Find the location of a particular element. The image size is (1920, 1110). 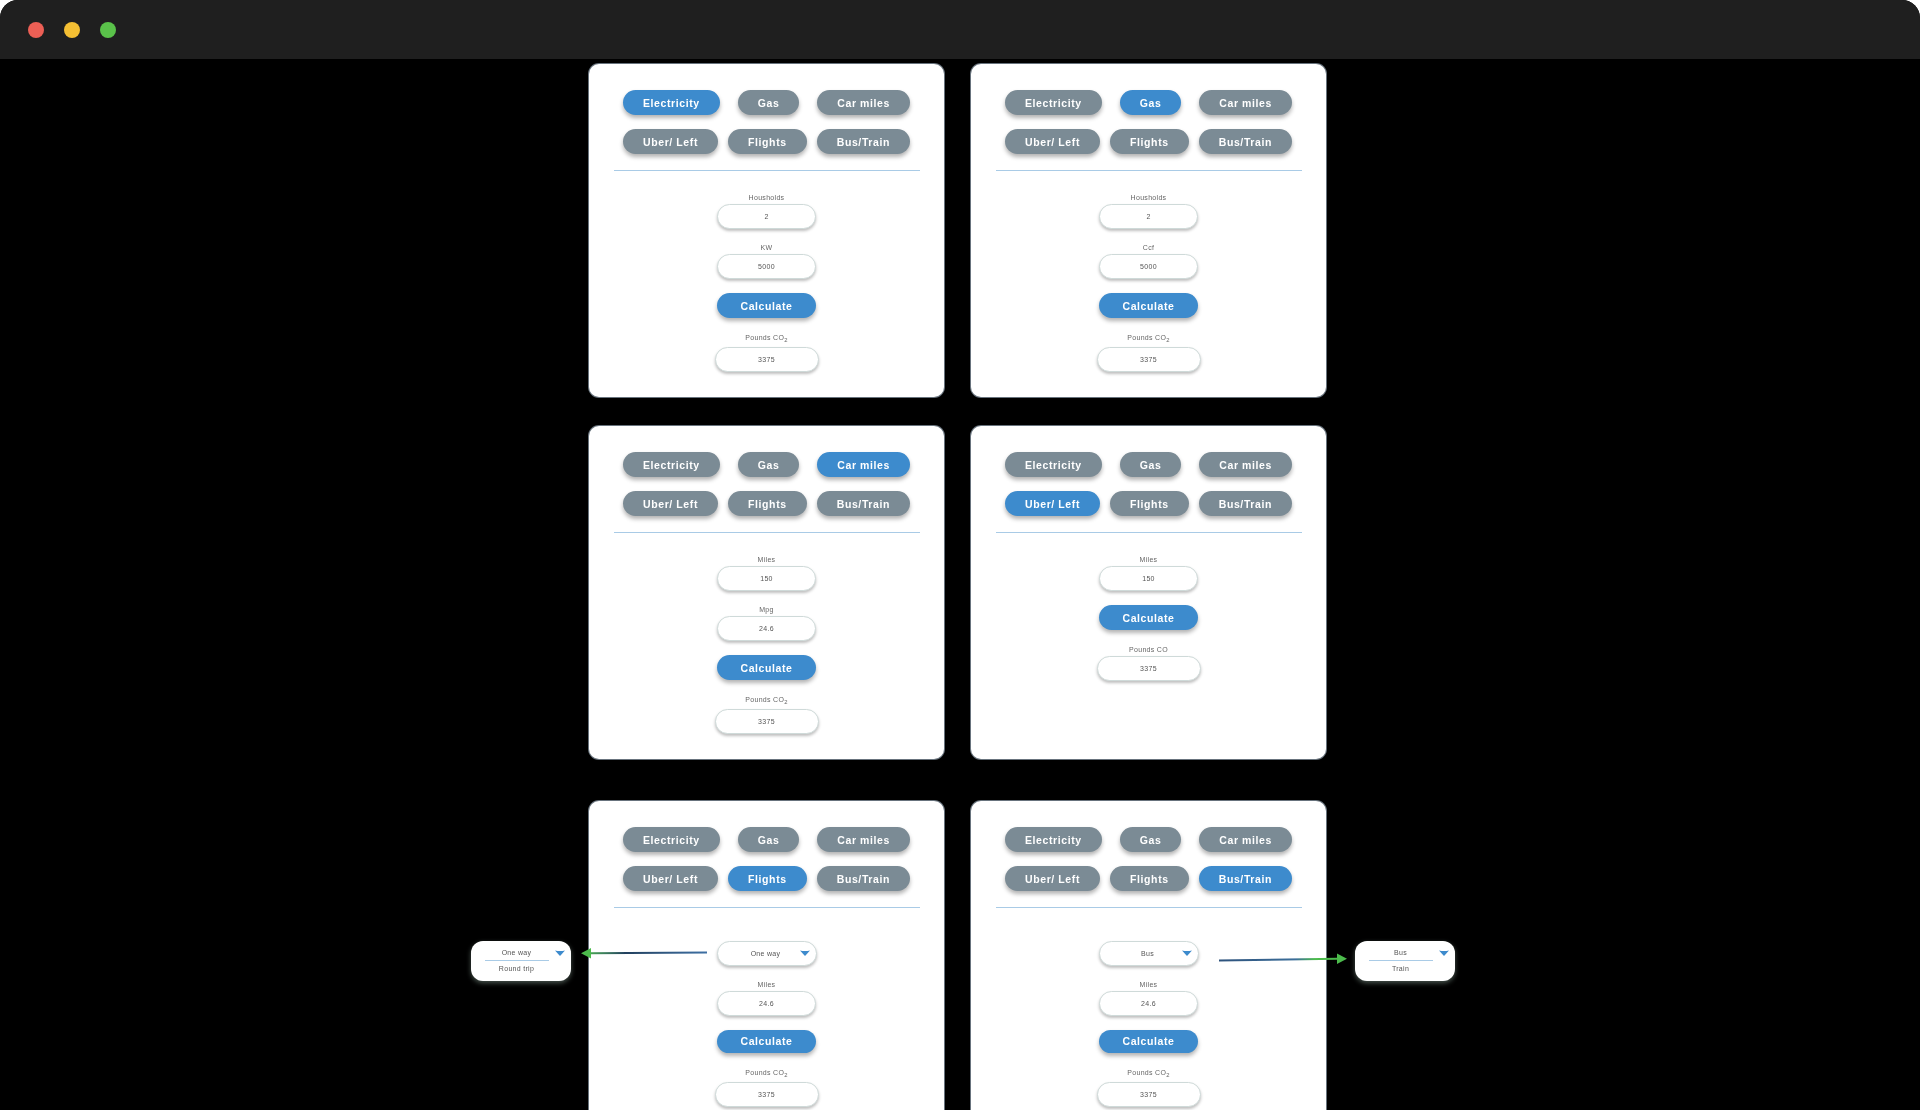

zoom-button is located at coordinates (108, 29).